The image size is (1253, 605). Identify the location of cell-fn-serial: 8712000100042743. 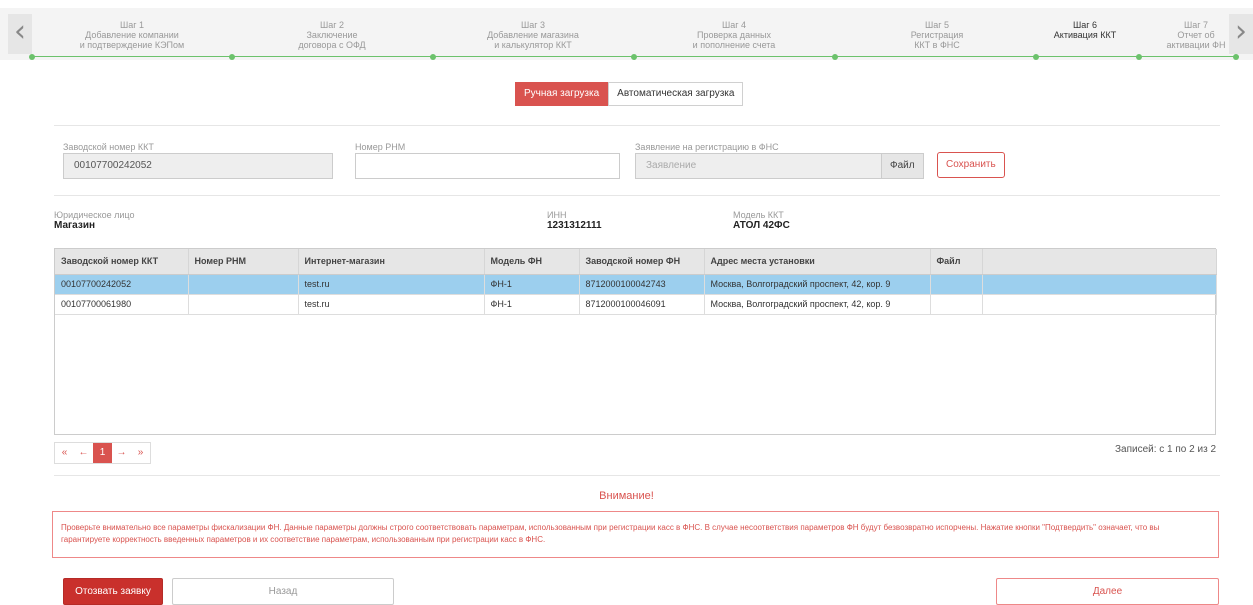
(642, 284).